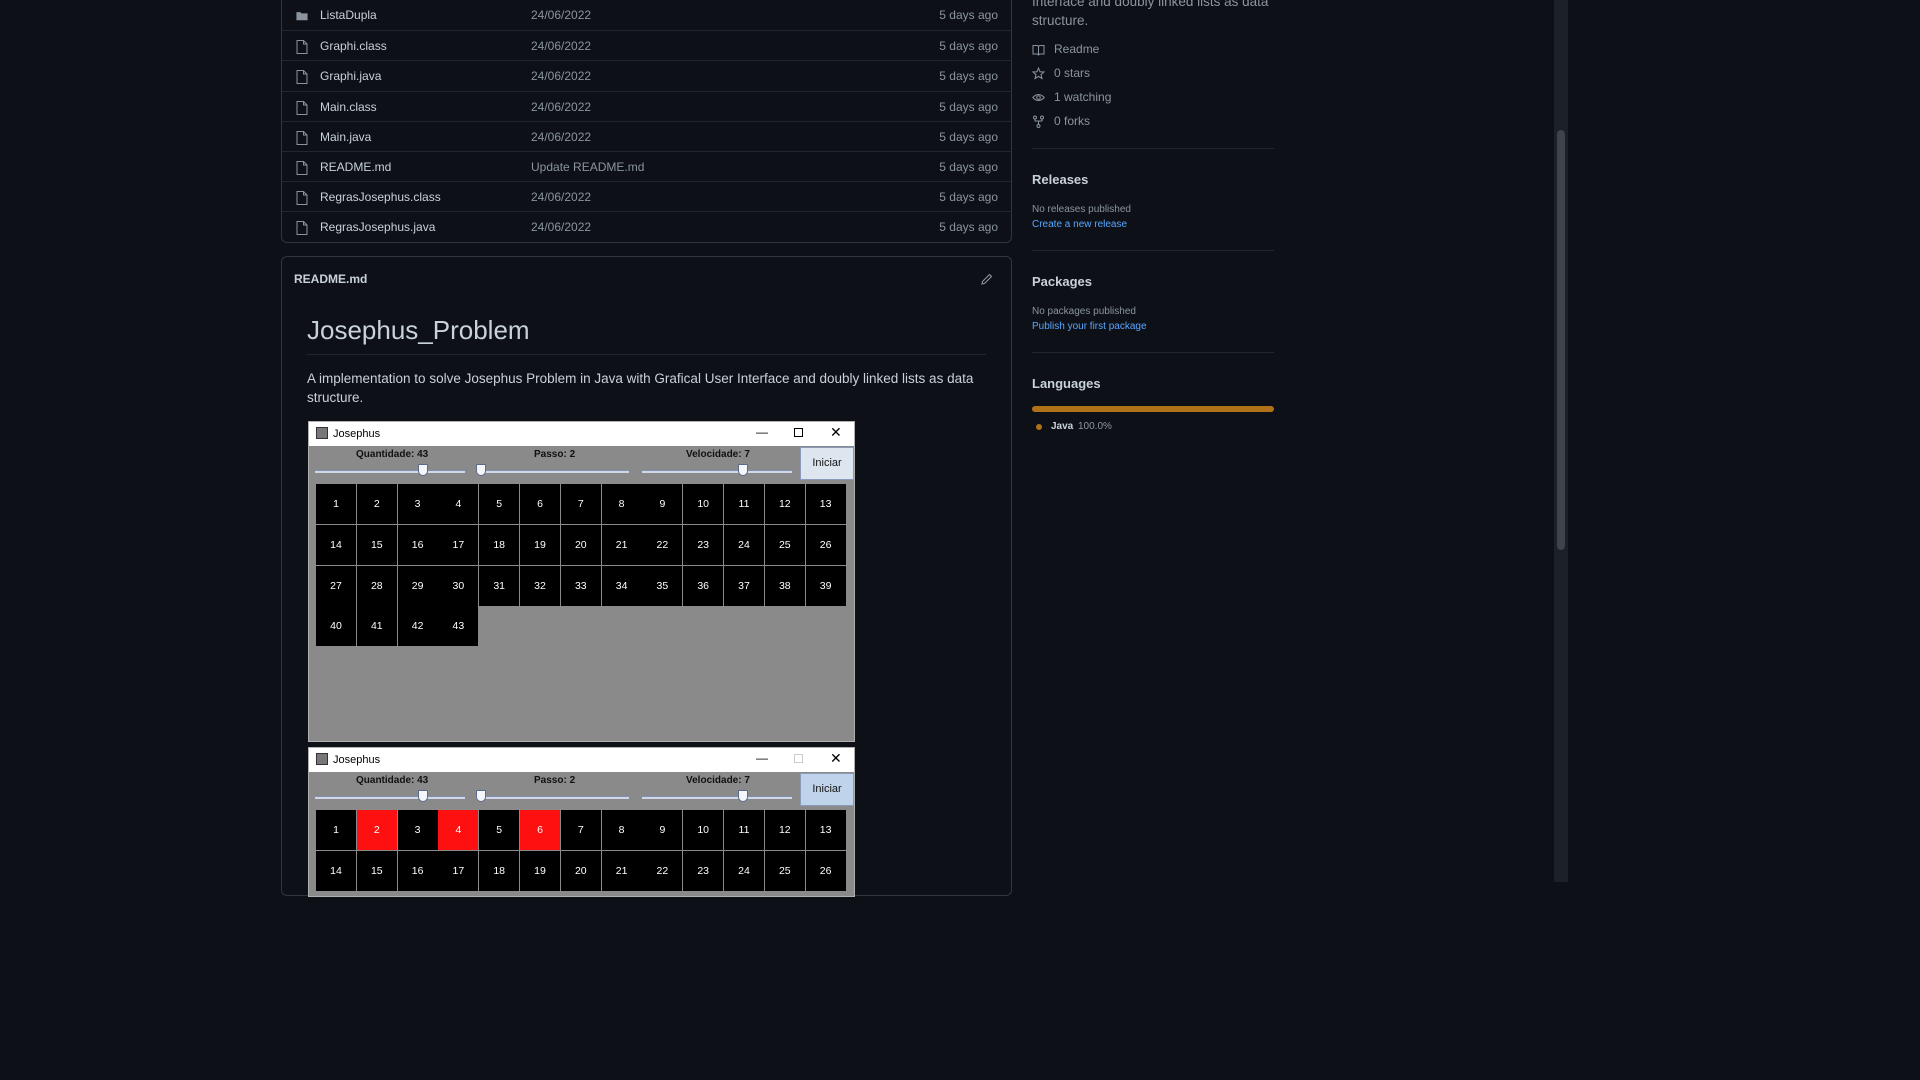  I want to click on file-name-link: ListaDupla, so click(348, 15).